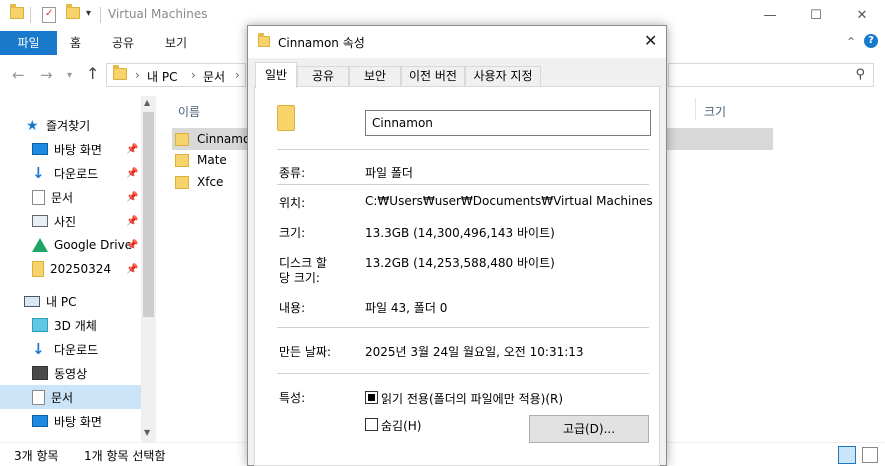  Describe the element at coordinates (32, 301) in the screenshot. I see `computer-icon` at that location.